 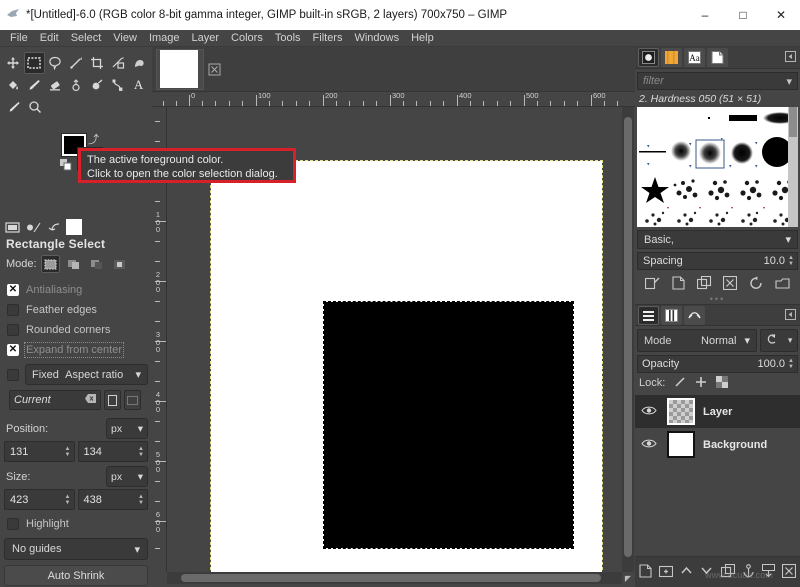 I want to click on rectangle-selection, so click(x=448, y=425).